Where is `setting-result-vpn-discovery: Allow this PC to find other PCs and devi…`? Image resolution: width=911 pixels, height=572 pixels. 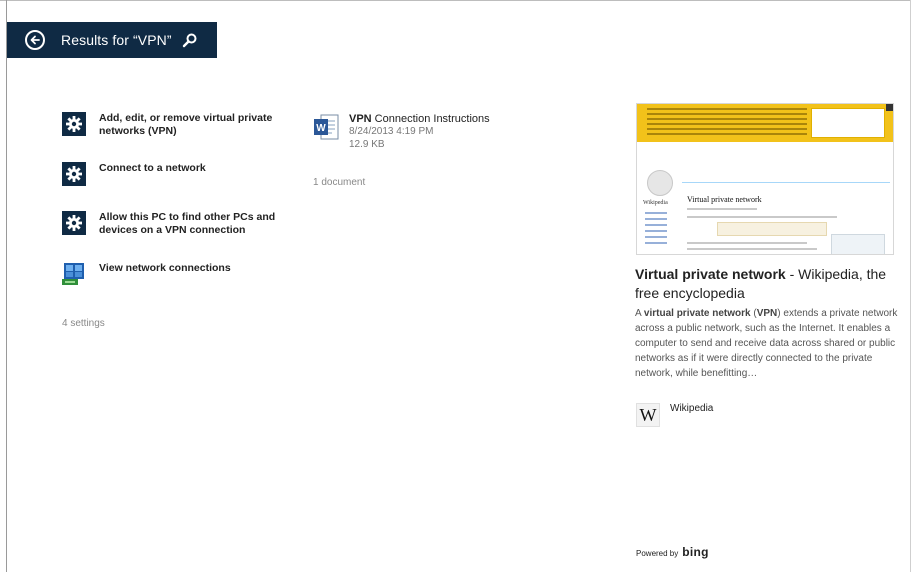
setting-result-vpn-discovery: Allow this PC to find other PCs and devi… is located at coordinates (170, 224).